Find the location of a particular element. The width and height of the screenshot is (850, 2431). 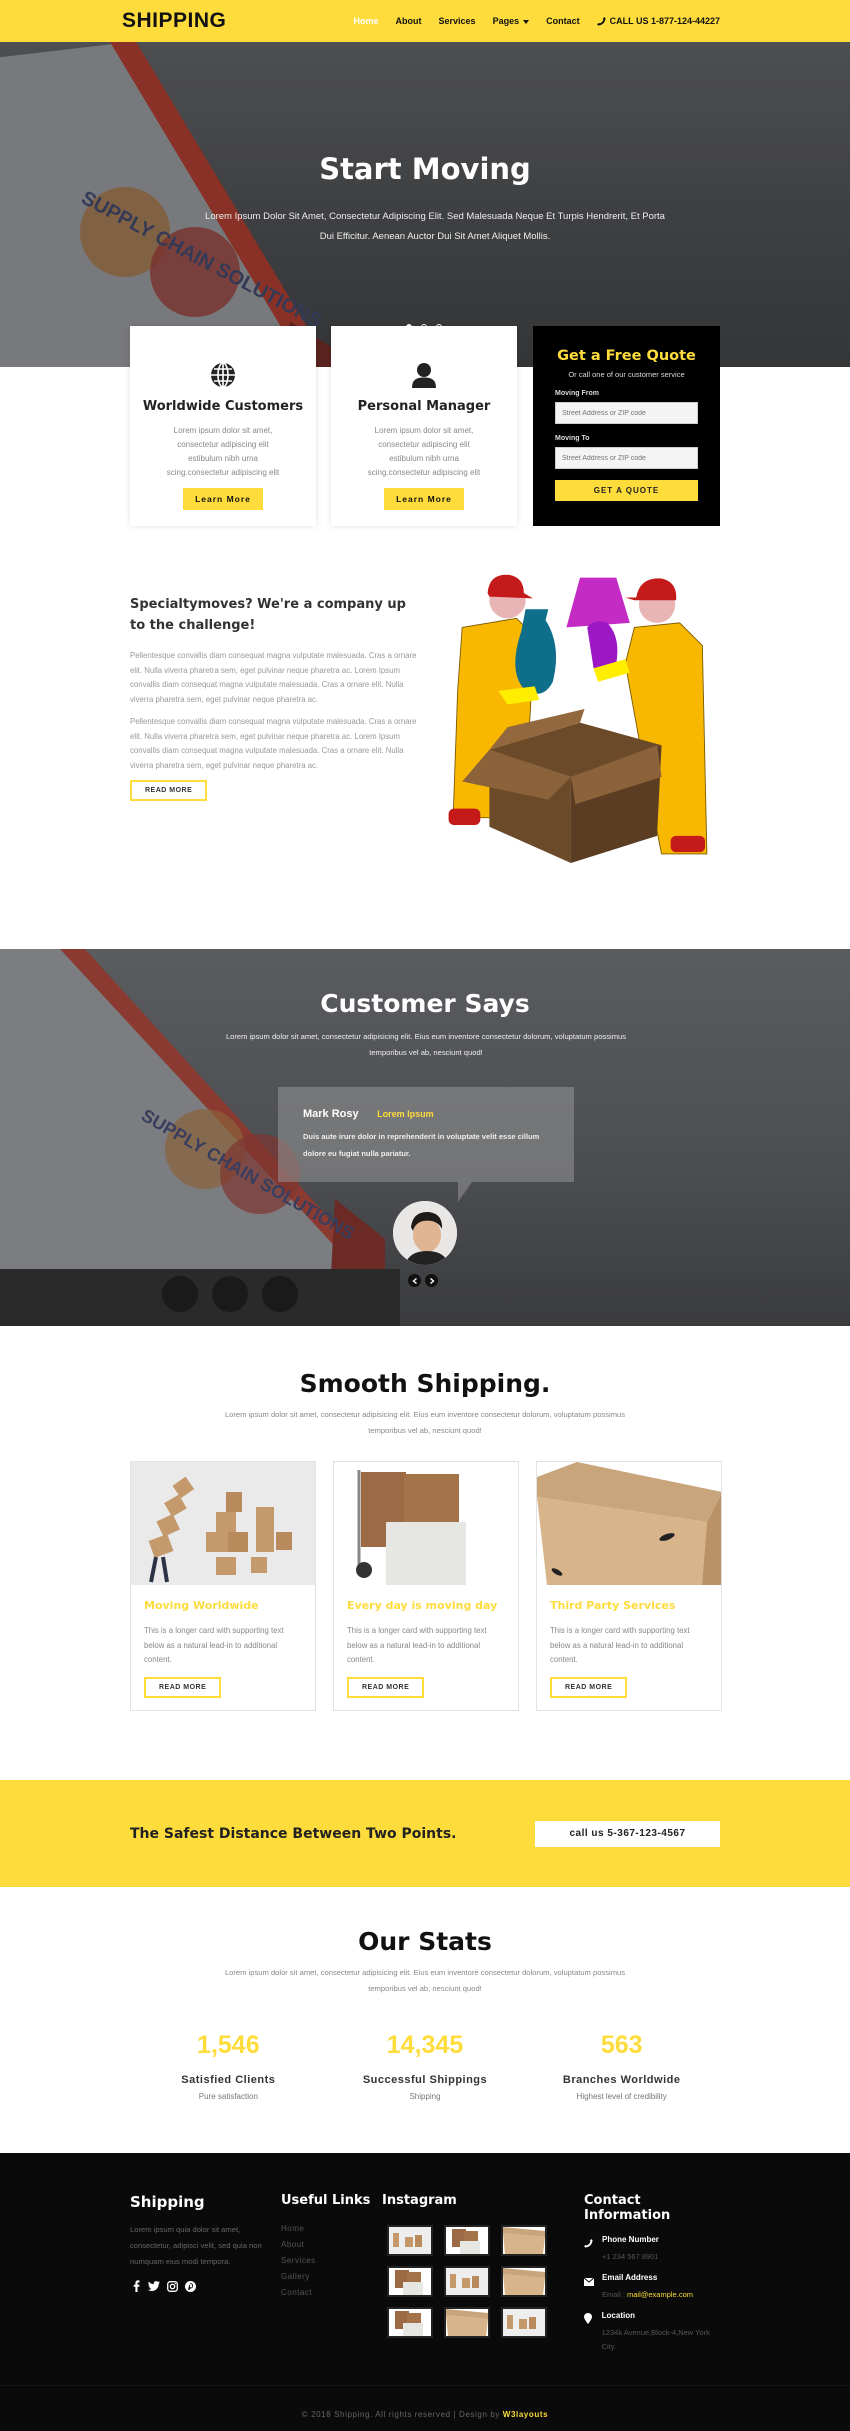

footer-instagram: Instagram is located at coordinates (464, 2265).